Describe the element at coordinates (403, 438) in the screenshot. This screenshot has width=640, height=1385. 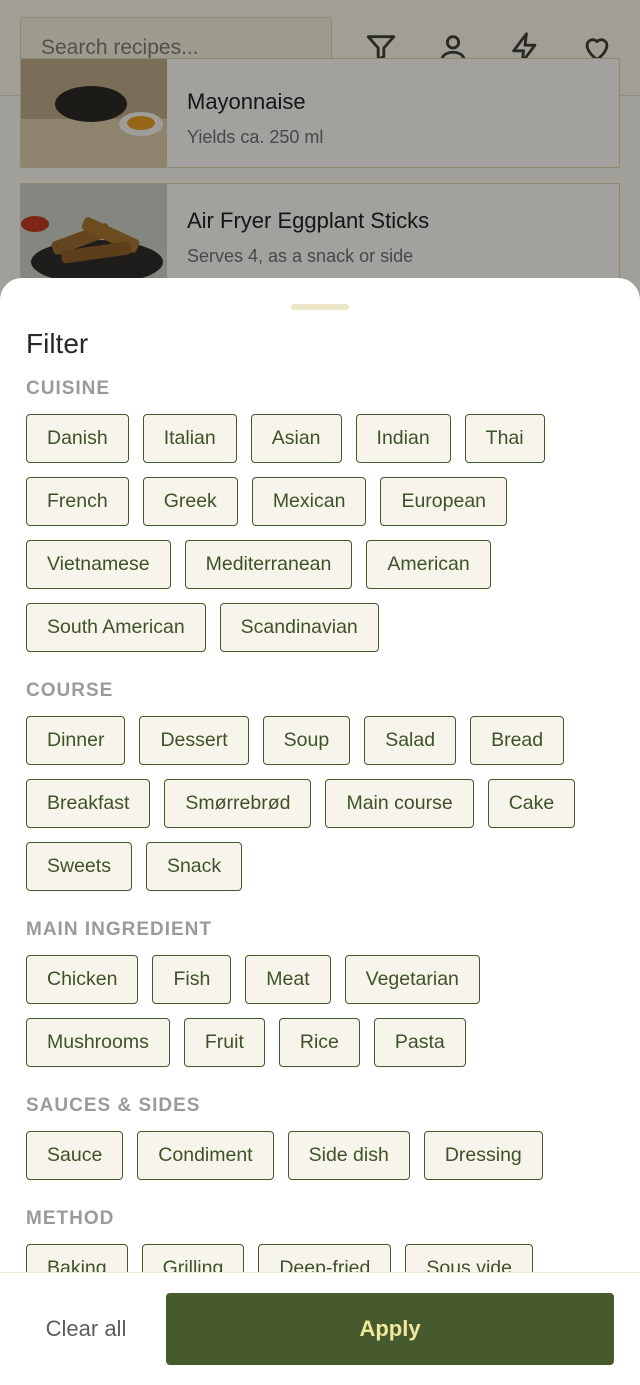
I see `chip-indian: Indian` at that location.